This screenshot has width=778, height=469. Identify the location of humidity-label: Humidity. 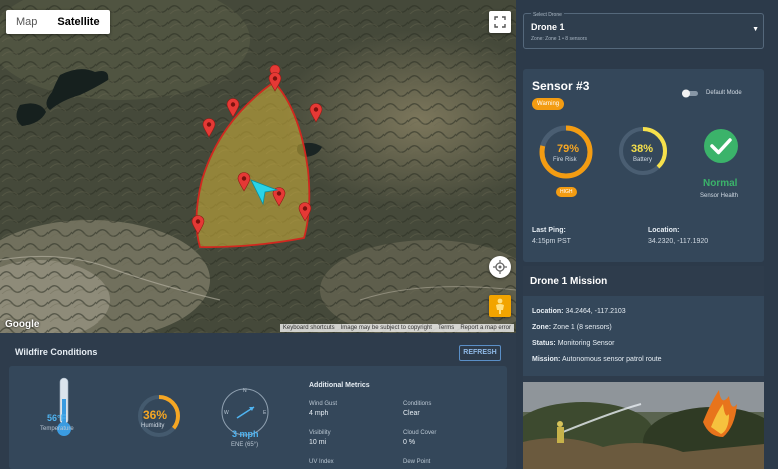
(153, 426).